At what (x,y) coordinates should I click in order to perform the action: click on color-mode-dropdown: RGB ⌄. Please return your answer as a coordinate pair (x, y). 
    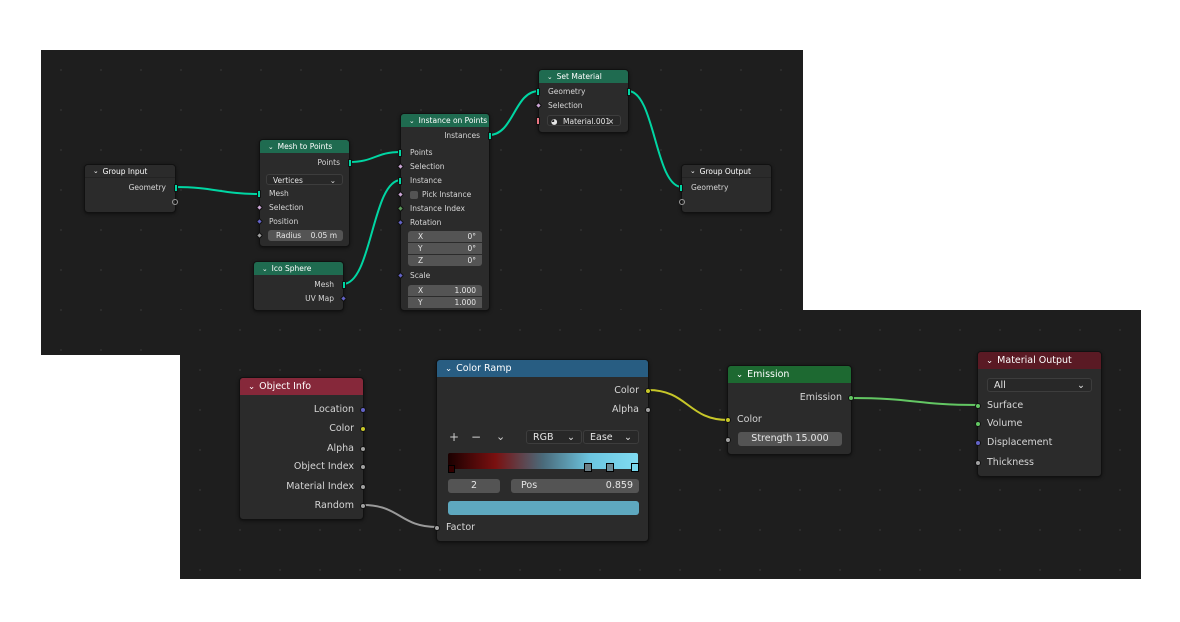
    Looking at the image, I should click on (554, 437).